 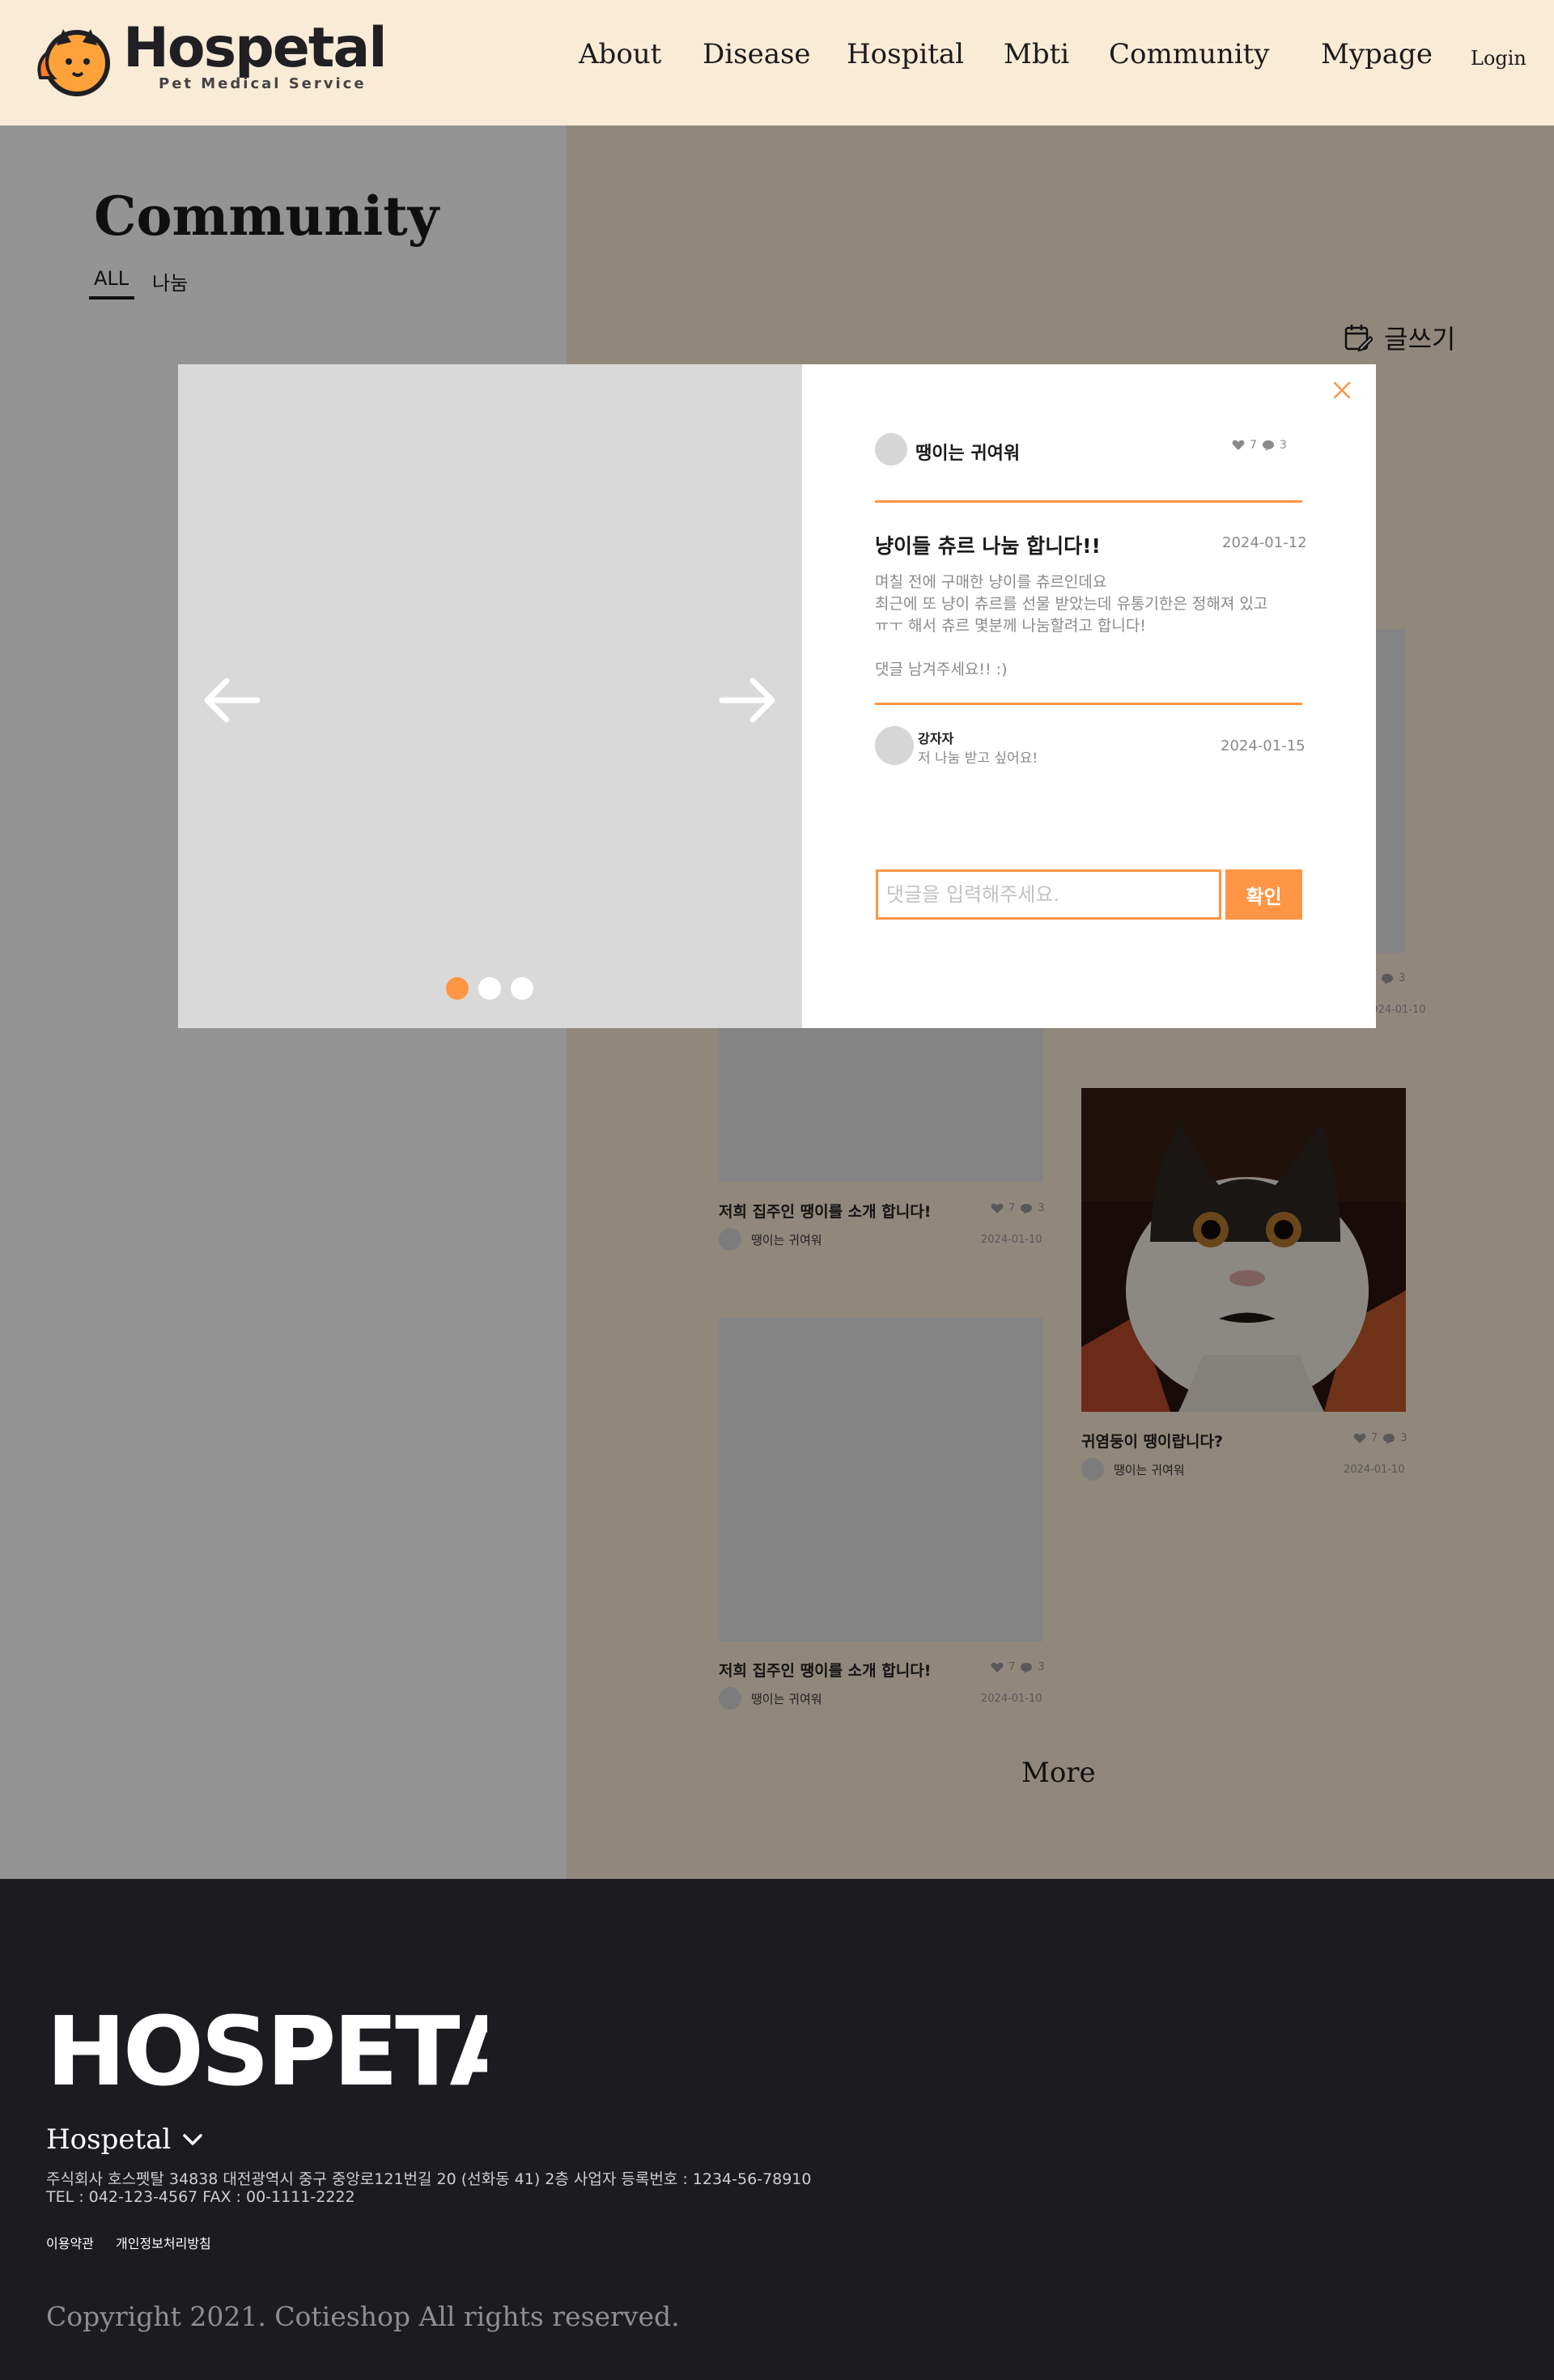 I want to click on arrow-right-icon, so click(x=748, y=700).